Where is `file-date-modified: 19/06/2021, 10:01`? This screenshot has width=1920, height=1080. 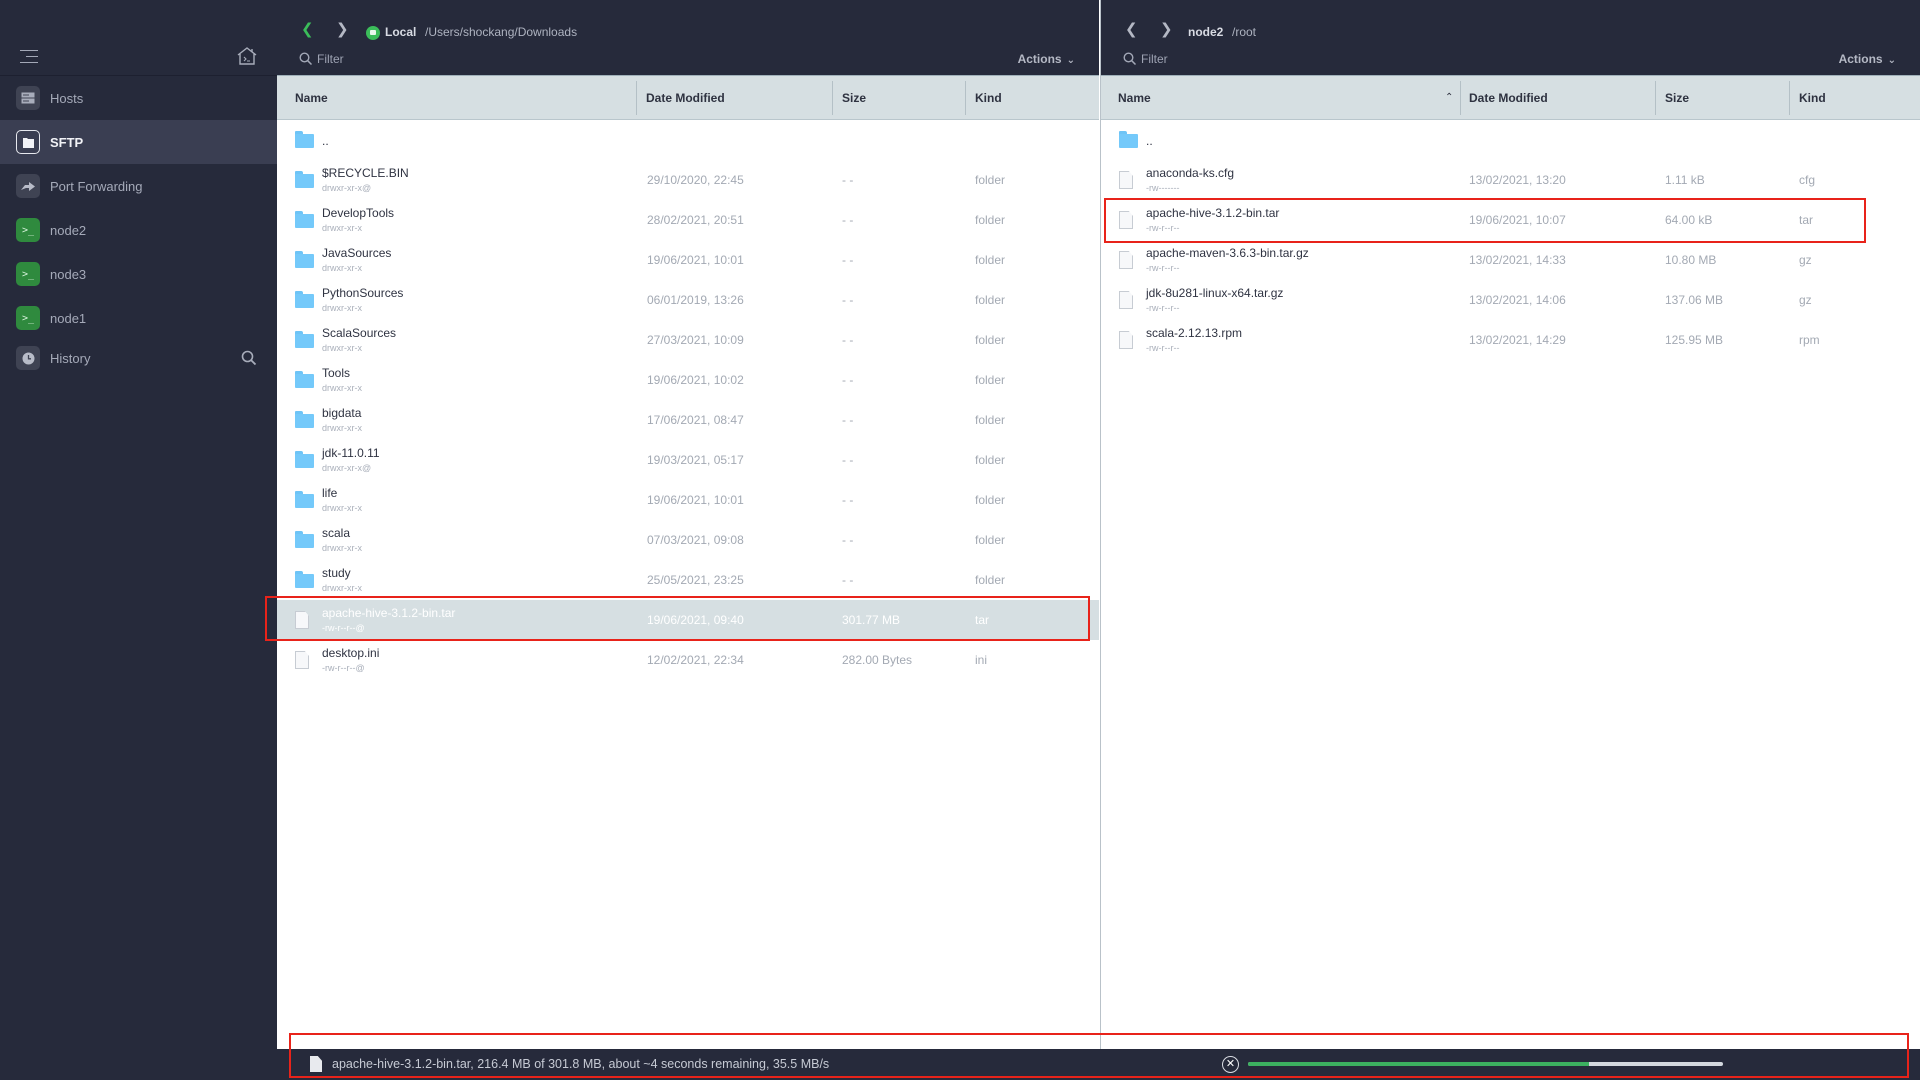 file-date-modified: 19/06/2021, 10:01 is located at coordinates (695, 260).